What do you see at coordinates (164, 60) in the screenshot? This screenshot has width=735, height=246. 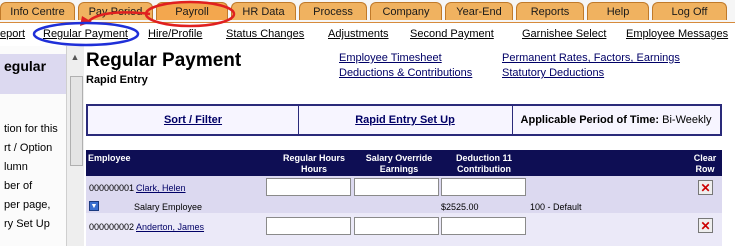 I see `page-title: Regular Payment` at bounding box center [164, 60].